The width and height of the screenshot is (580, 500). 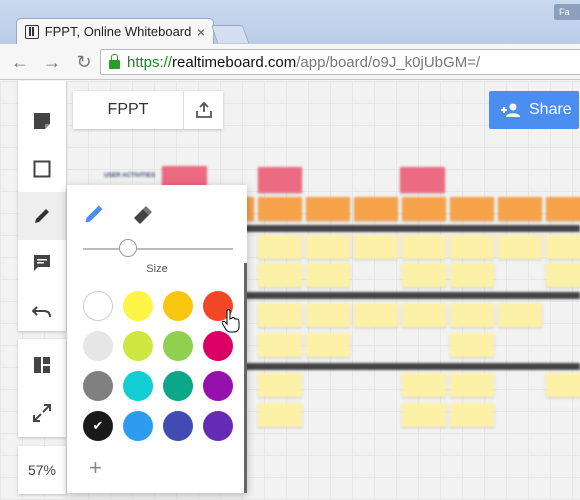 I want to click on board-title: FPPT, so click(x=128, y=110).